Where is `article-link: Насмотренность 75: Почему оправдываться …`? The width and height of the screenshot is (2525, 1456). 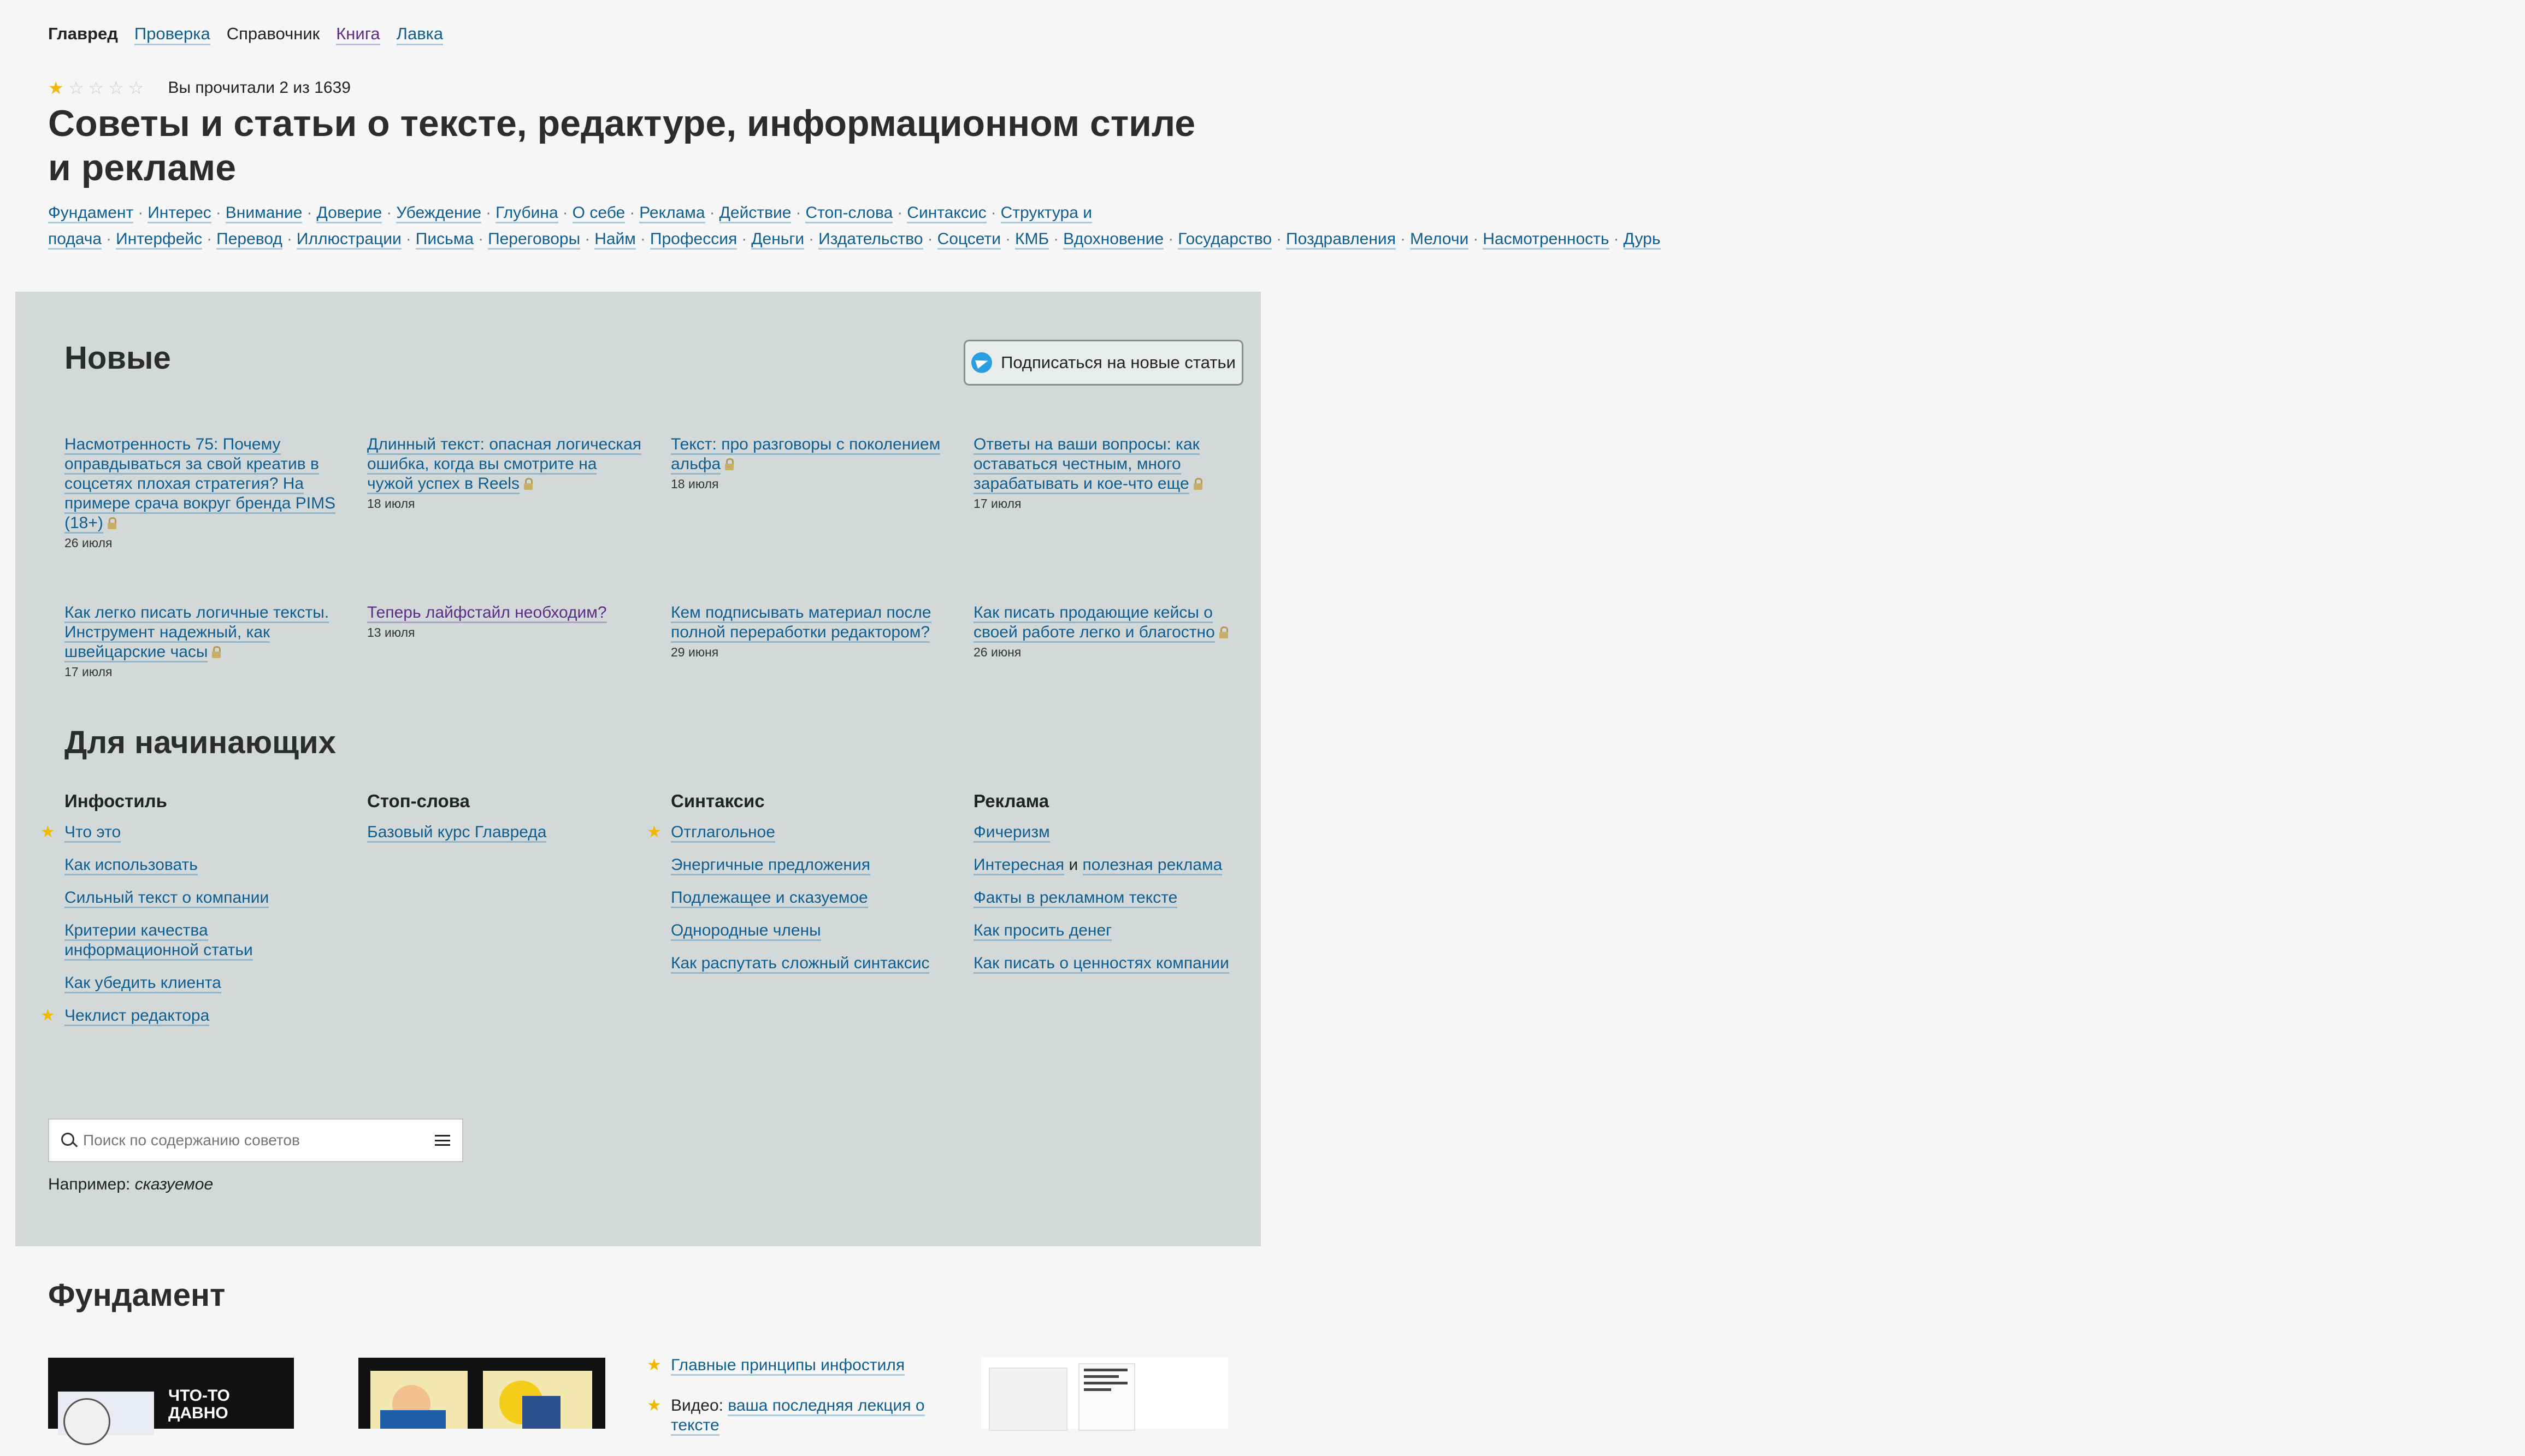 article-link: Насмотренность 75: Почему оправдываться … is located at coordinates (200, 484).